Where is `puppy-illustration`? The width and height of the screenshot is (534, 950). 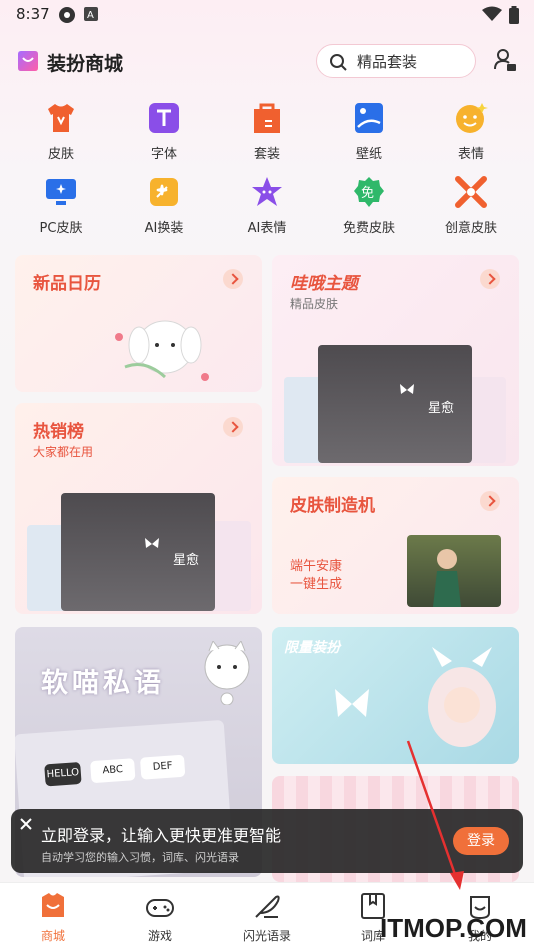
puppy-illustration is located at coordinates (162, 350).